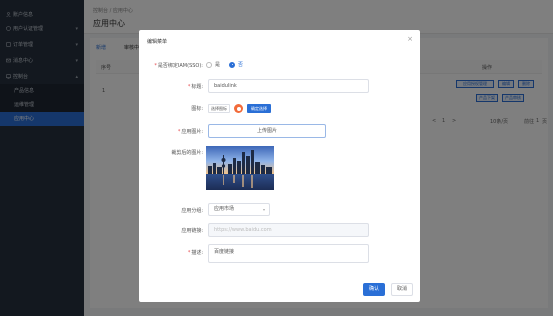 The width and height of the screenshot is (553, 316). I want to click on cancel-button: 取消, so click(402, 289).